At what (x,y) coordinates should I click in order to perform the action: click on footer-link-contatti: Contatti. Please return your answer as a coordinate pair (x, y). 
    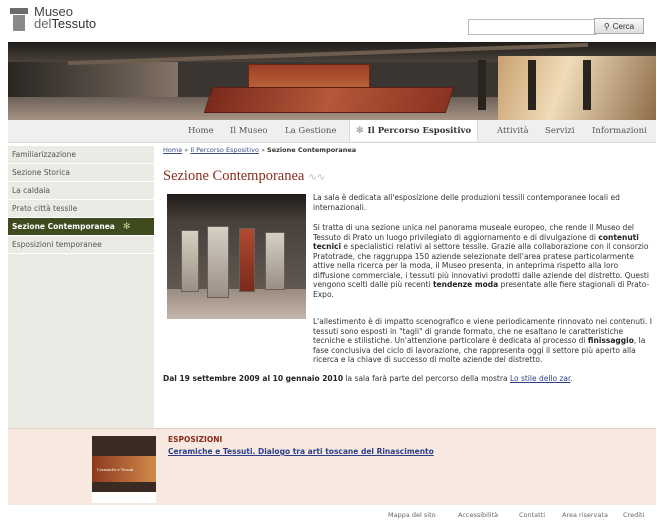
    Looking at the image, I should click on (532, 515).